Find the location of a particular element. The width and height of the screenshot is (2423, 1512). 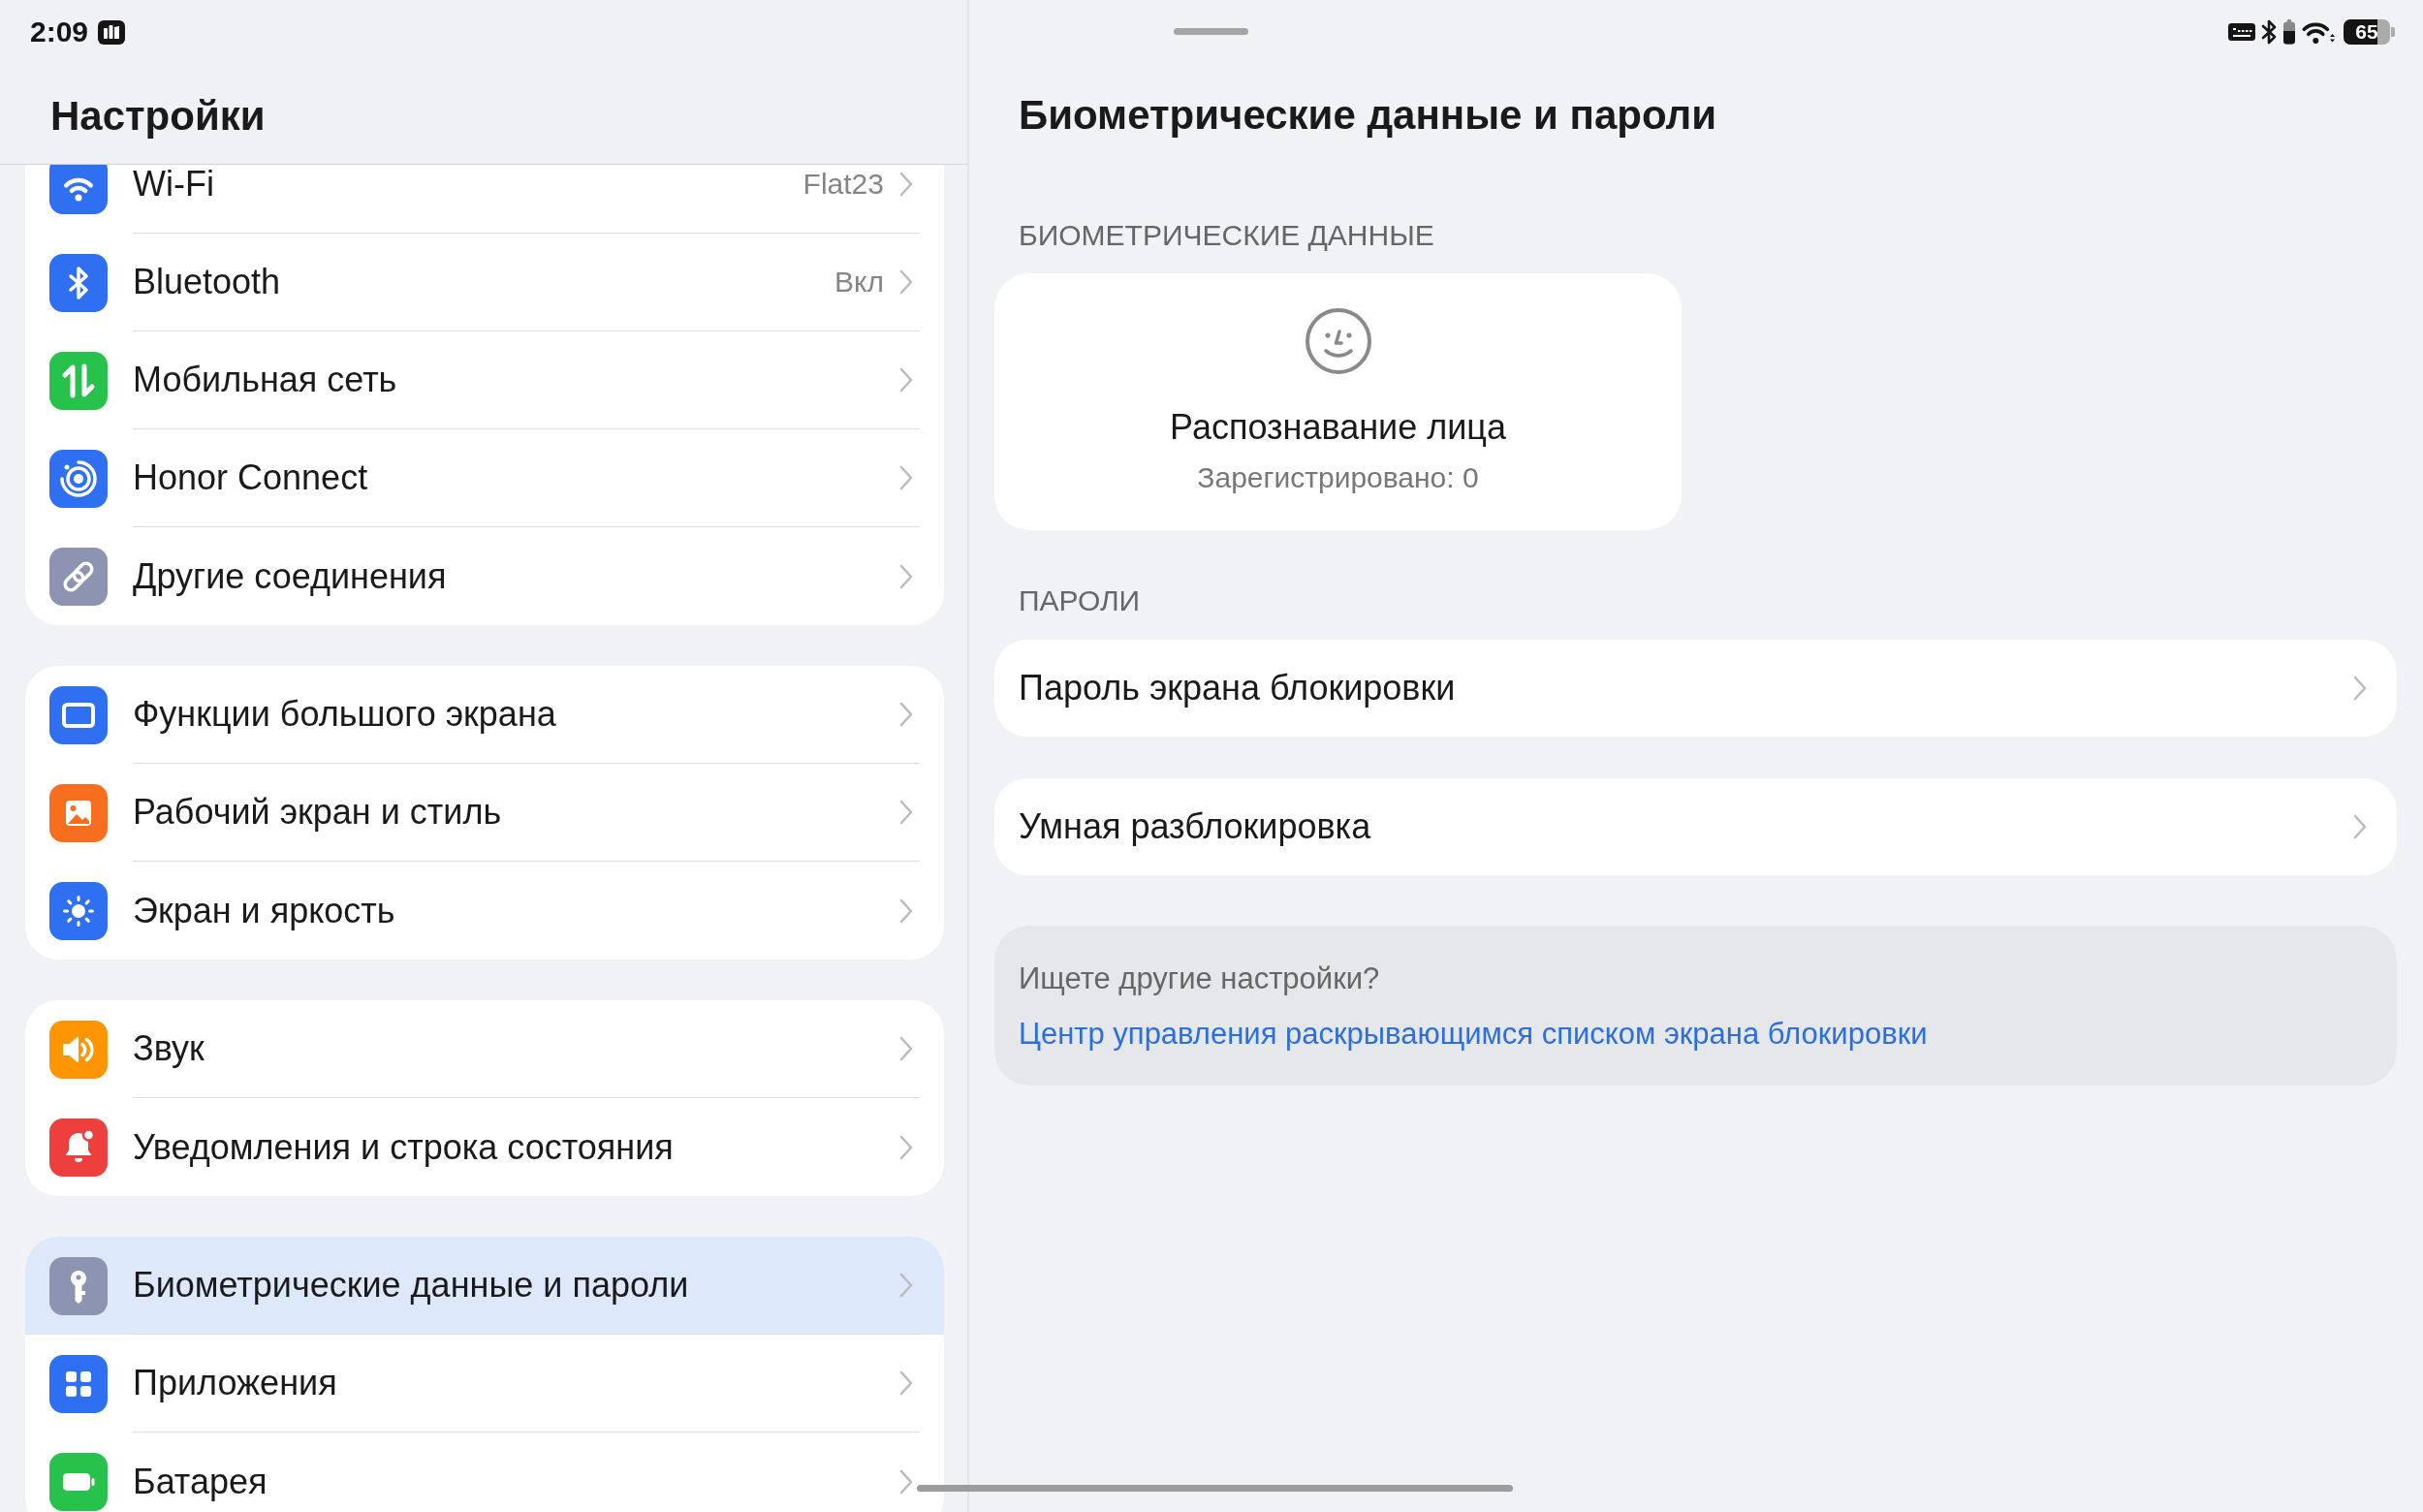

page-title: Настройки is located at coordinates (158, 117).